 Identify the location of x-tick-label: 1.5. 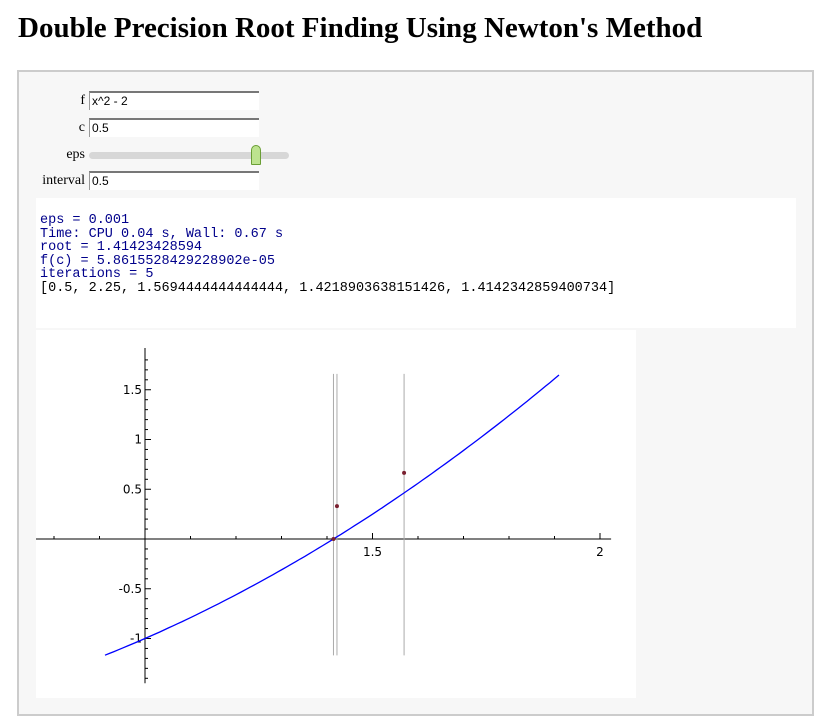
(372, 552).